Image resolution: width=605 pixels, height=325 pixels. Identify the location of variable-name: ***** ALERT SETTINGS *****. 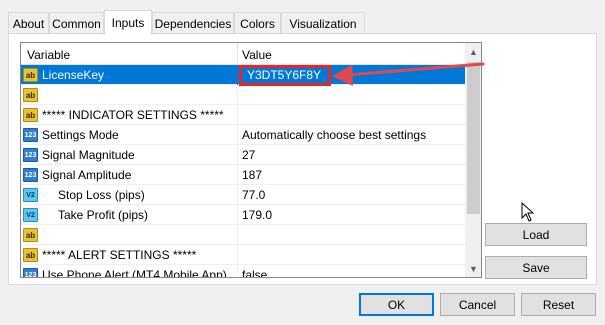
(119, 255).